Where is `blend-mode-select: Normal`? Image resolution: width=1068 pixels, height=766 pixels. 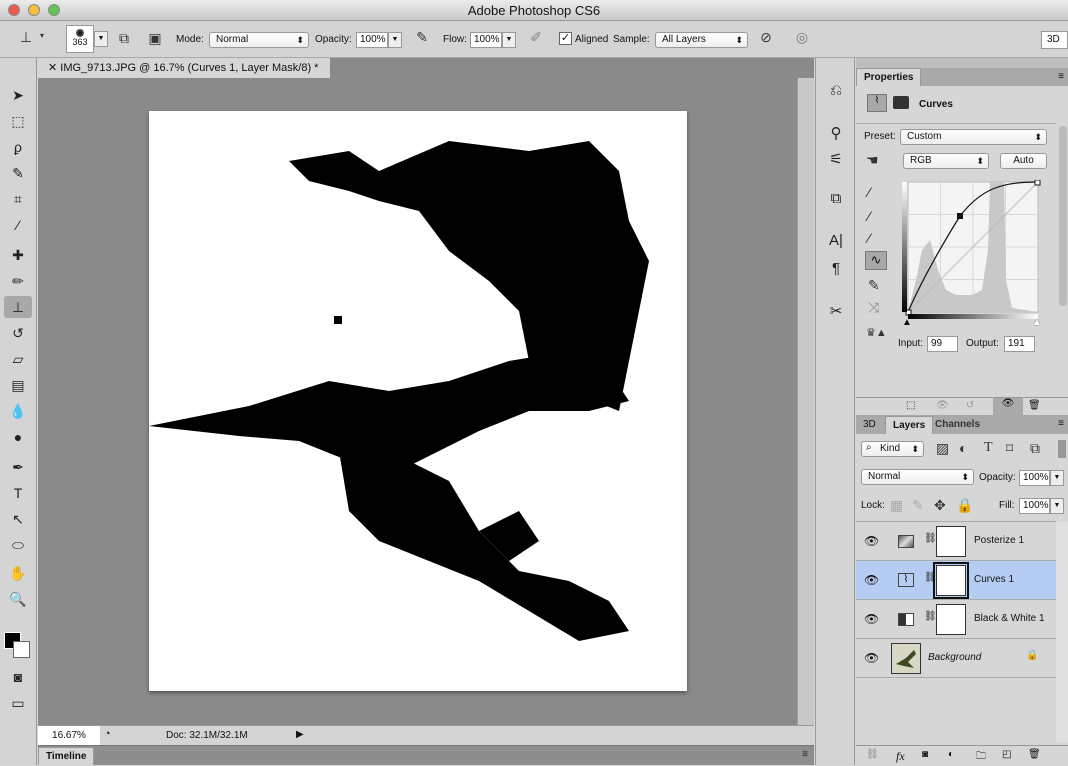
blend-mode-select: Normal is located at coordinates (917, 477).